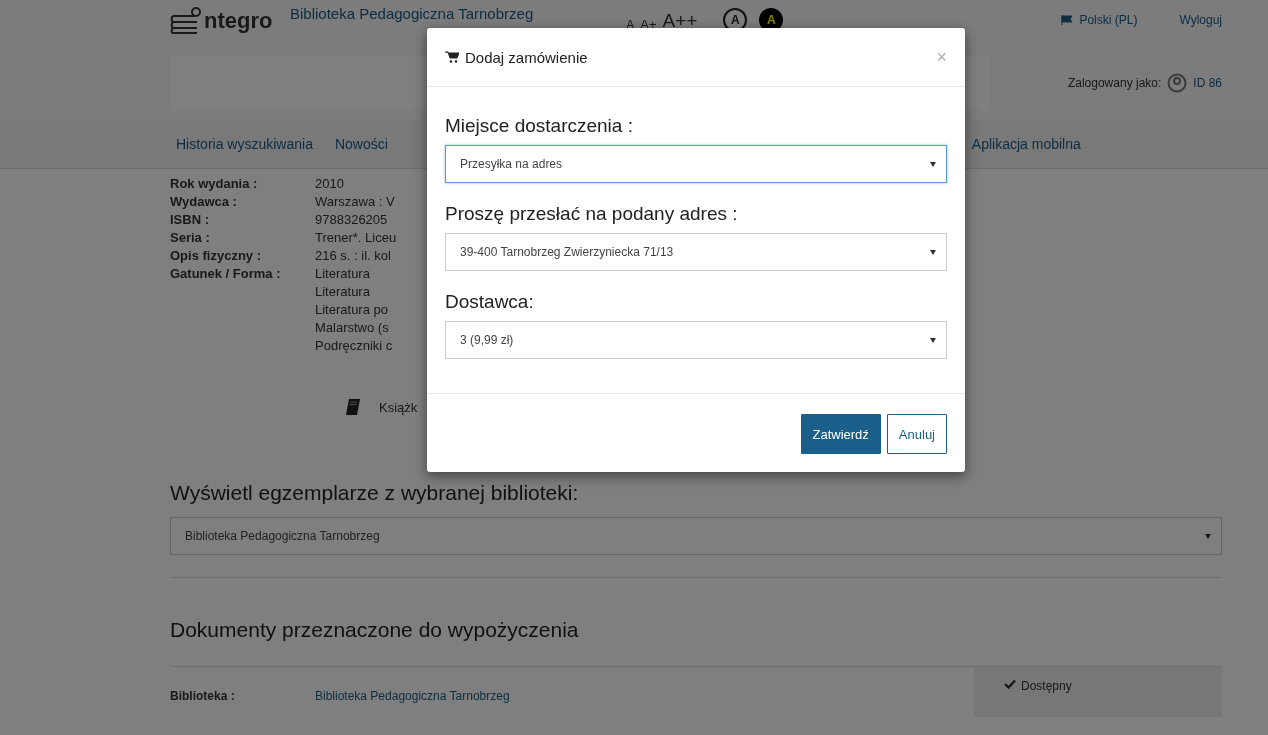  Describe the element at coordinates (238, 21) in the screenshot. I see `logo-text: ntegro` at that location.